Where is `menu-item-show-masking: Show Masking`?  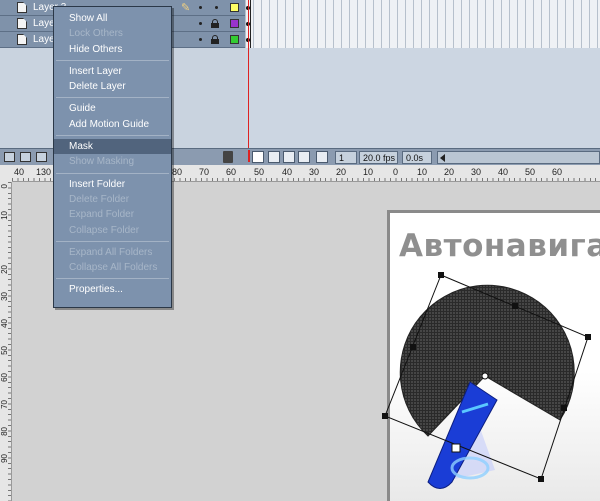 menu-item-show-masking: Show Masking is located at coordinates (102, 162).